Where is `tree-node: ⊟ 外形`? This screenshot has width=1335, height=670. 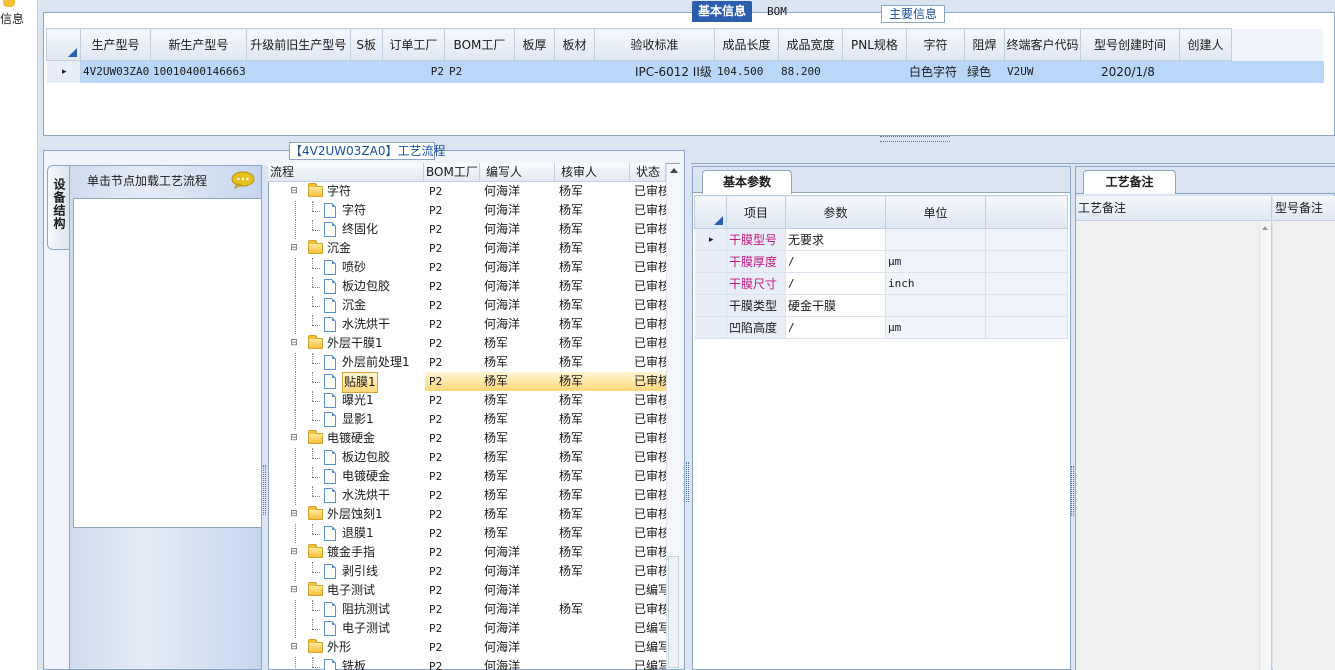
tree-node: ⊟ 外形 is located at coordinates (346, 647).